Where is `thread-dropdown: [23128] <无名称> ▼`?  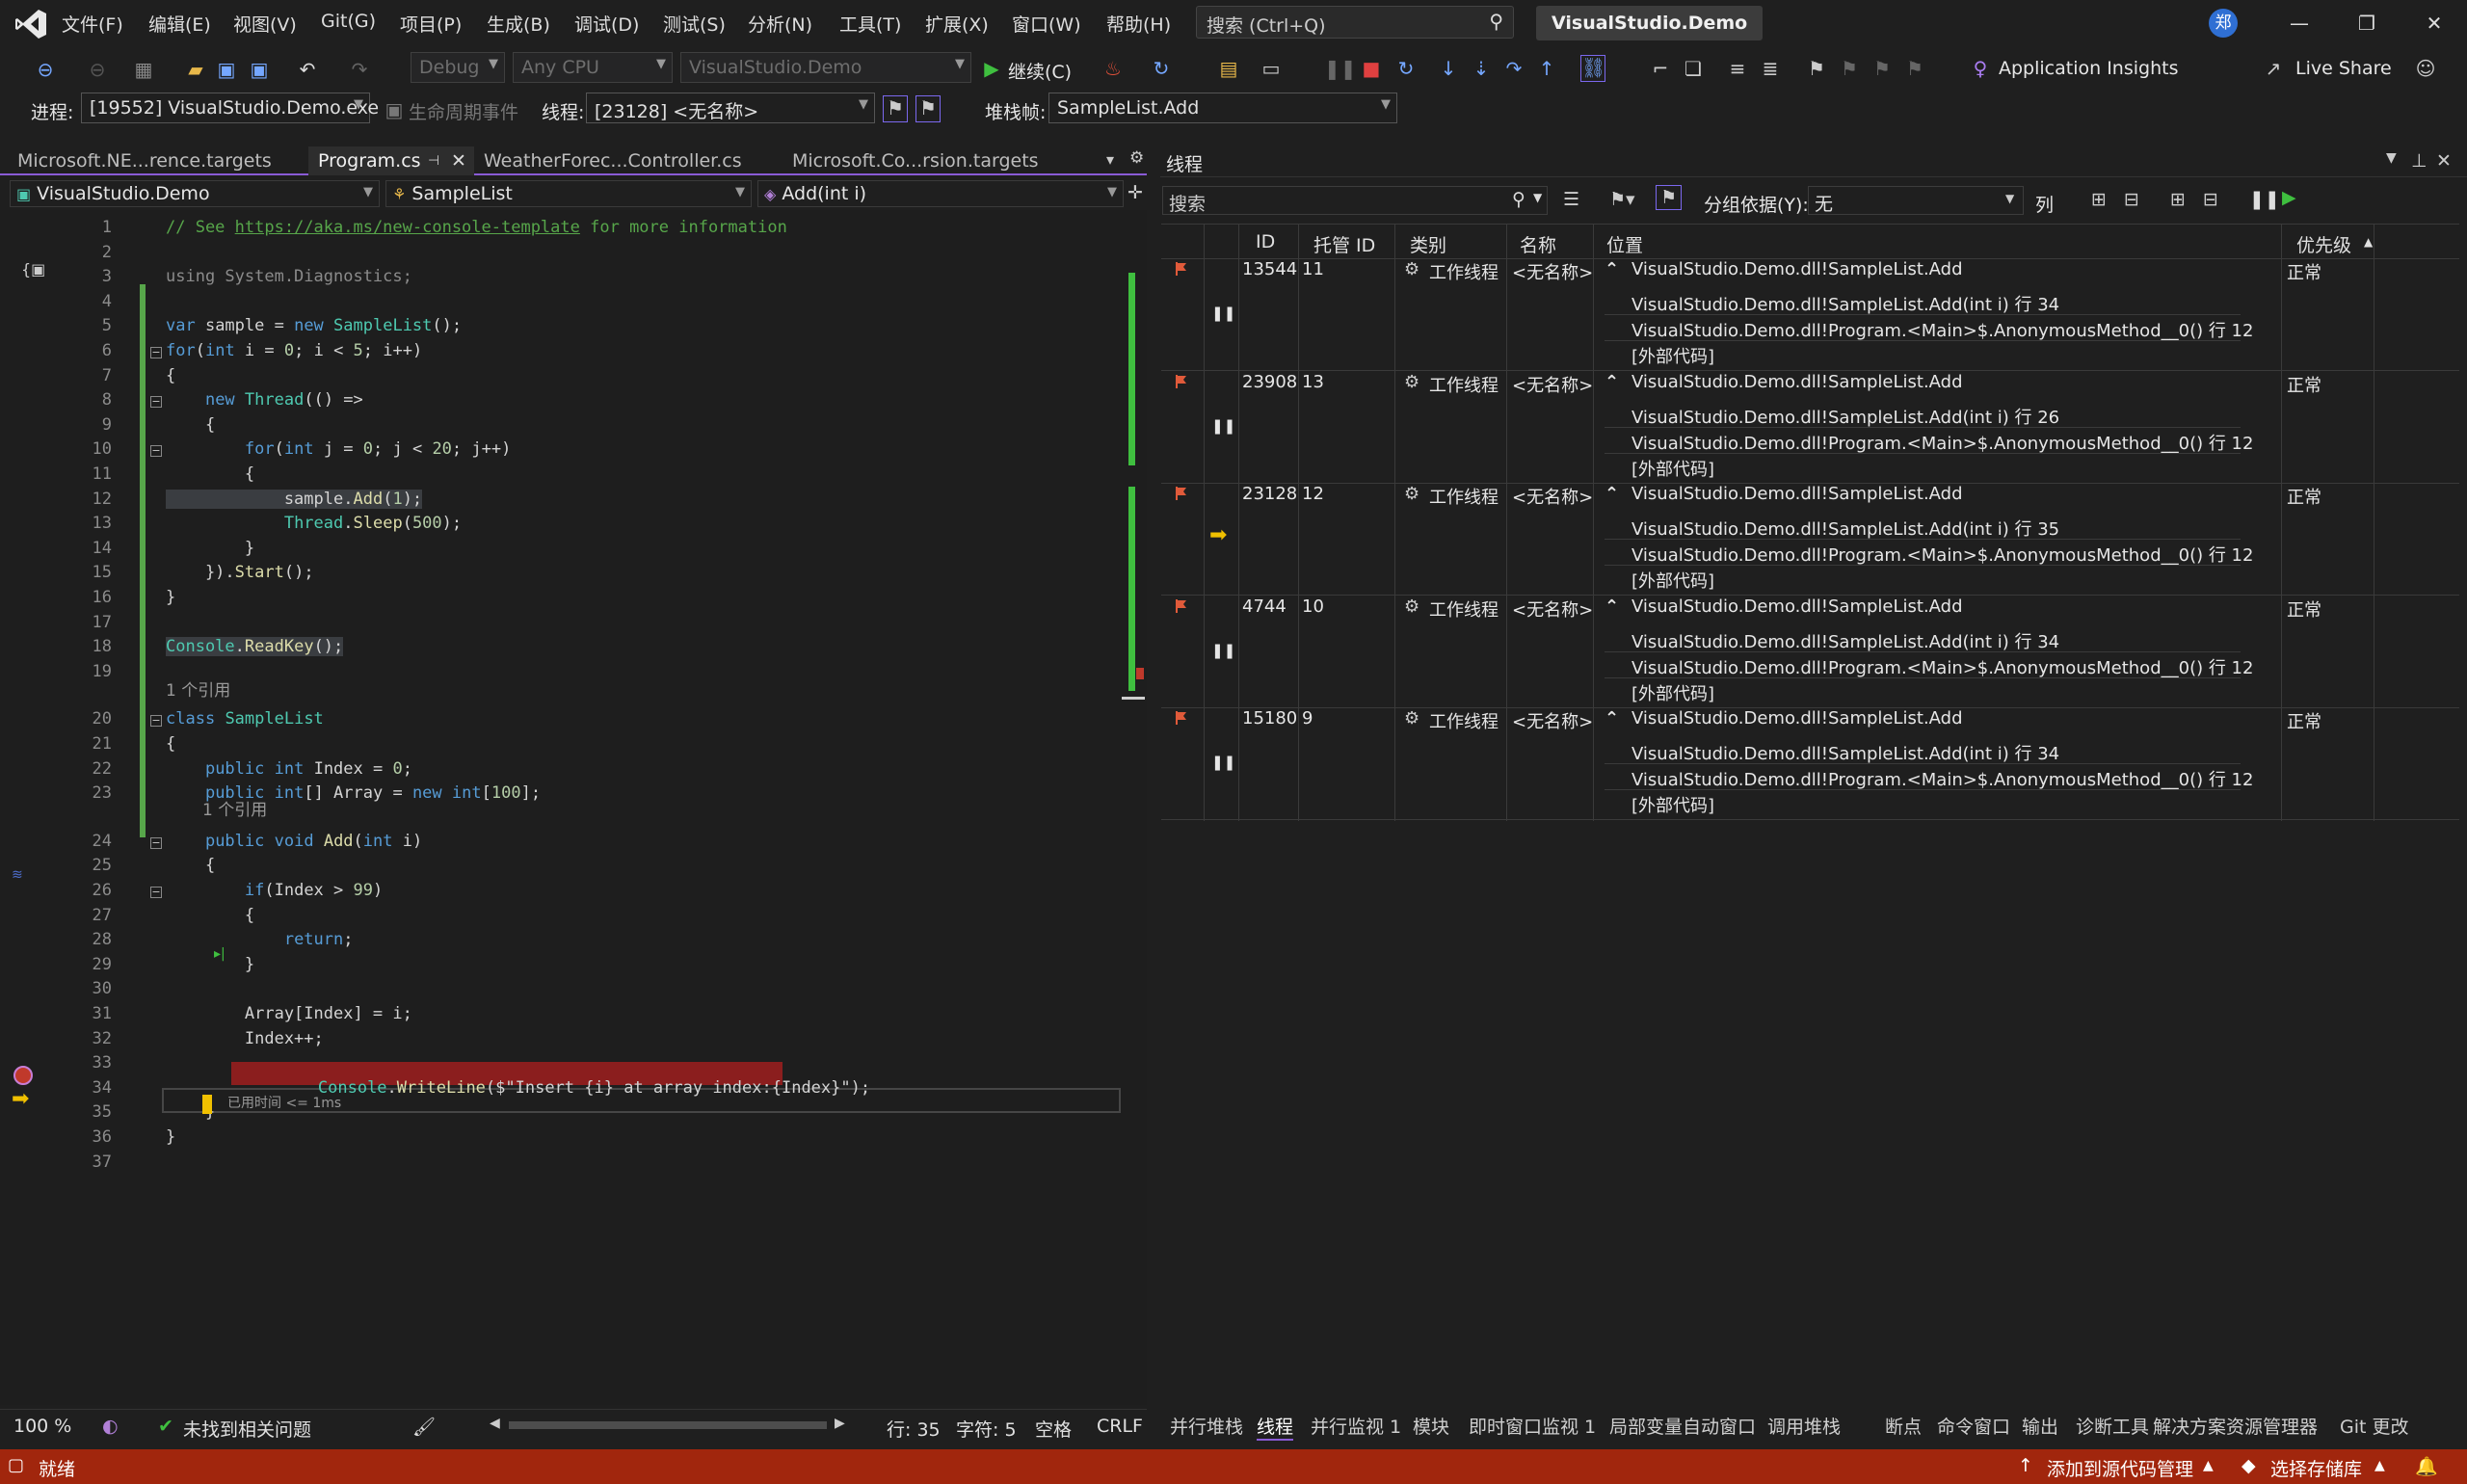
thread-dropdown: [23128] <无名称> ▼ is located at coordinates (730, 108).